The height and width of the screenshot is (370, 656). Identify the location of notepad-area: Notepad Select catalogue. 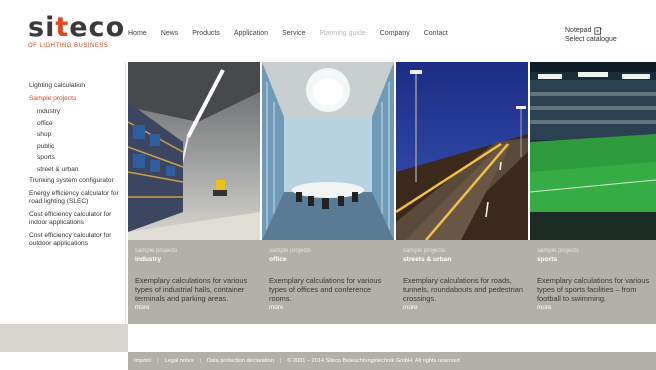
(591, 35).